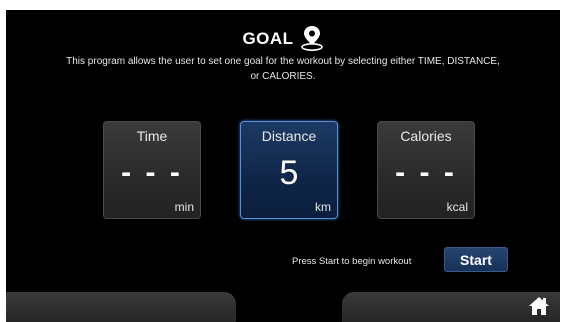 The image size is (567, 322). I want to click on goal-card-distance: Distance 5 km, so click(289, 170).